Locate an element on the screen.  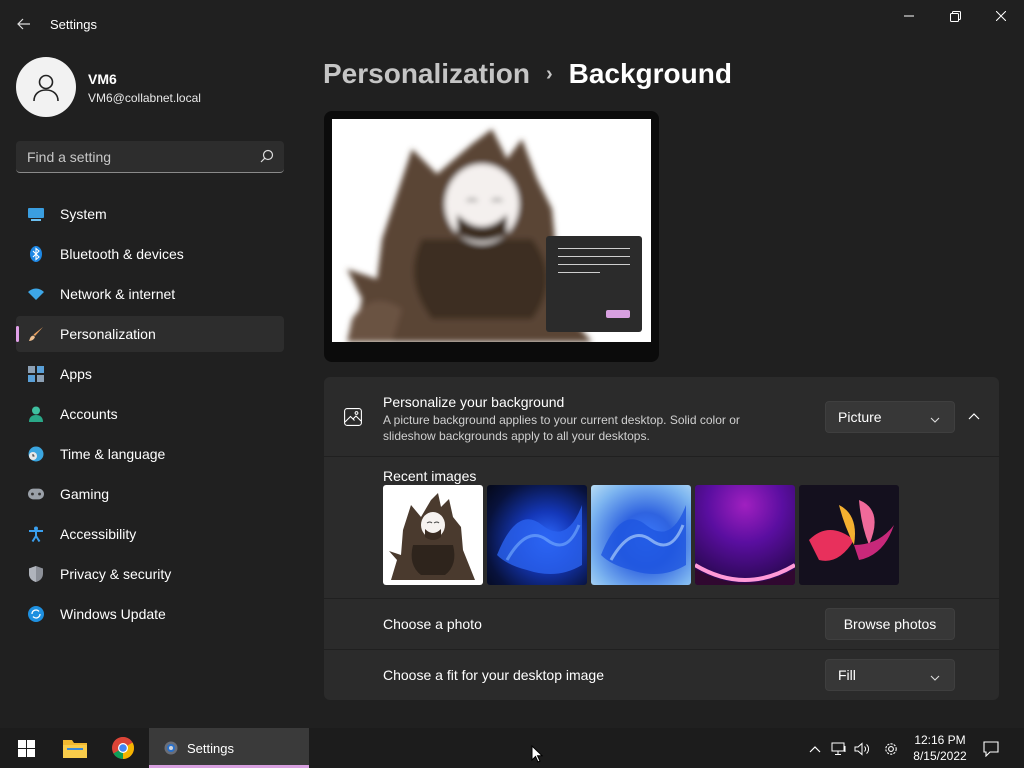
gamepad-icon is located at coordinates (36, 494).